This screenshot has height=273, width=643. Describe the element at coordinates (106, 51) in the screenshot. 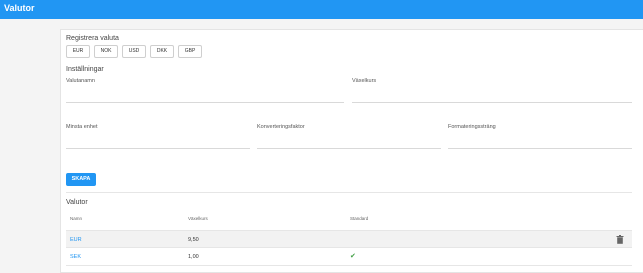

I see `currency-button-nok: NOK` at that location.